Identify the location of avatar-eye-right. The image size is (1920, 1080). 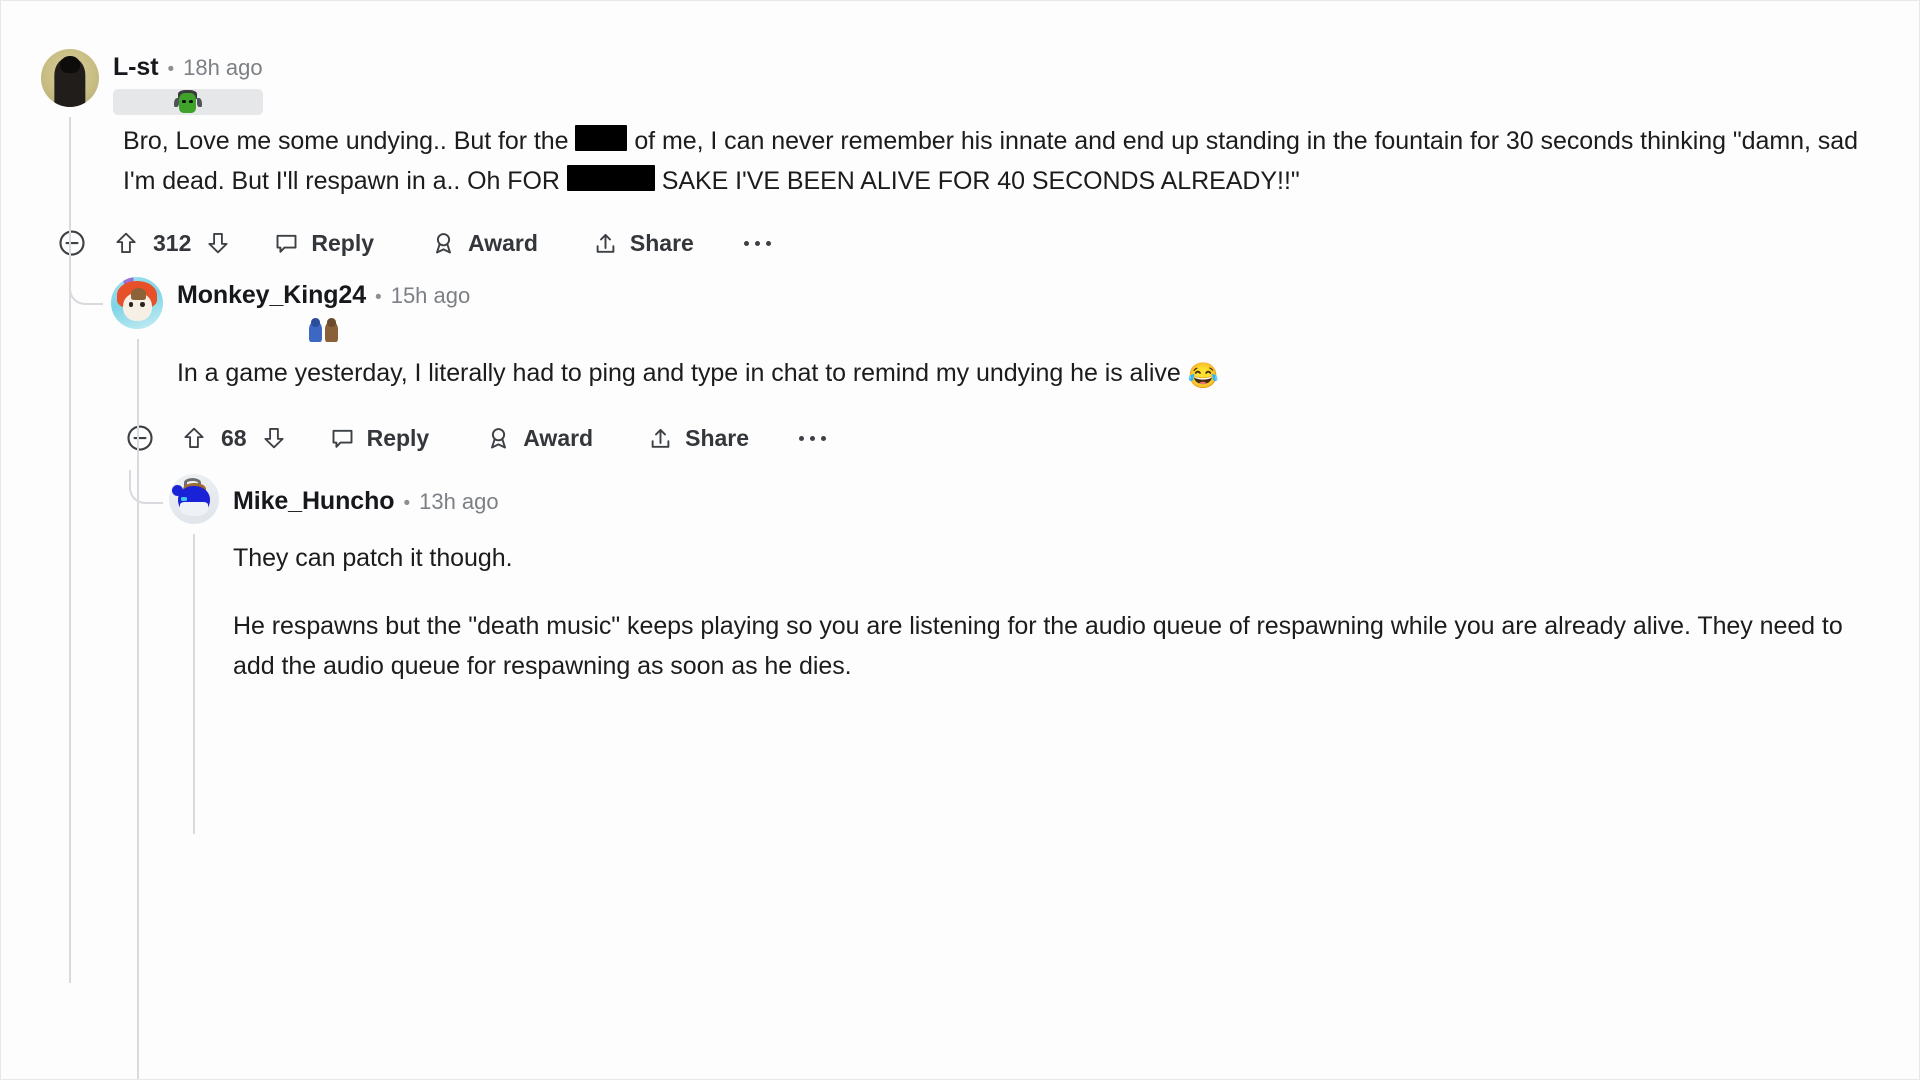
(142, 304).